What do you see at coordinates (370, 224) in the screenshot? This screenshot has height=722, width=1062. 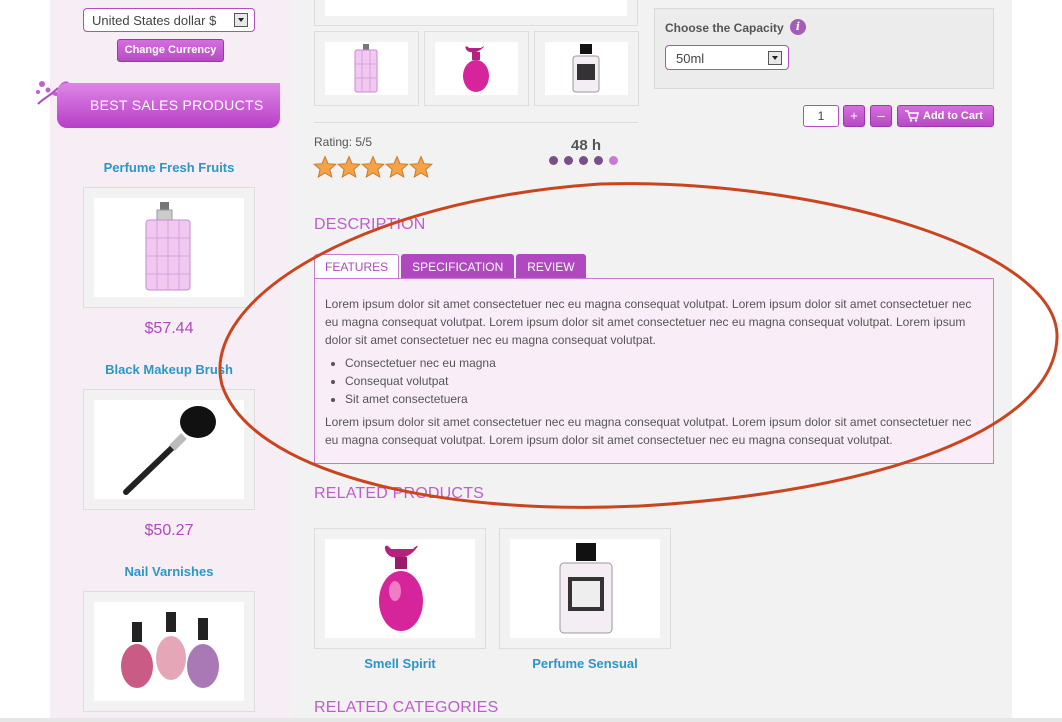 I see `description-heading: DESCRIPTION` at bounding box center [370, 224].